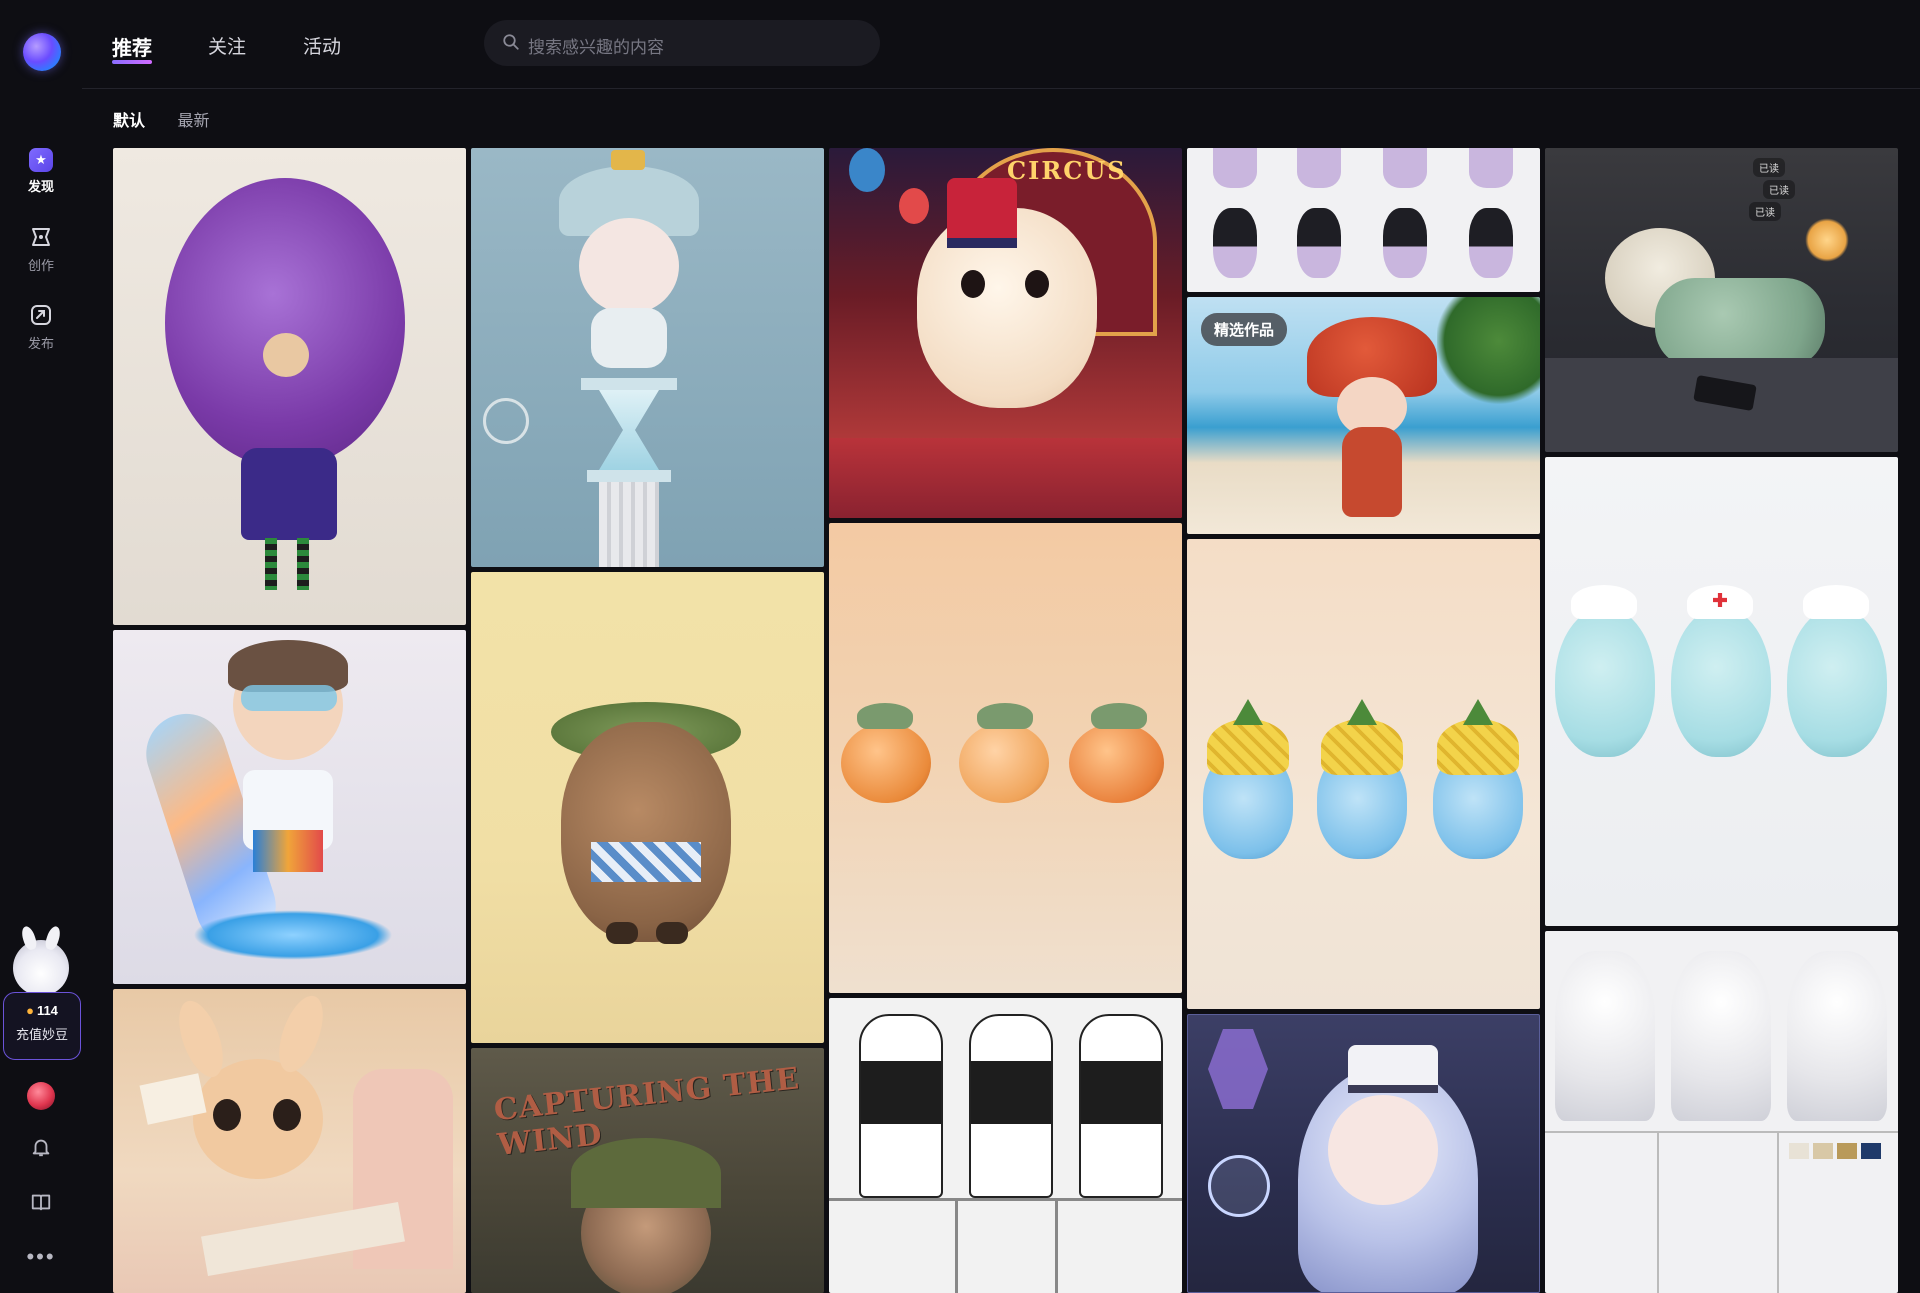  What do you see at coordinates (511, 42) in the screenshot?
I see `search-icon` at bounding box center [511, 42].